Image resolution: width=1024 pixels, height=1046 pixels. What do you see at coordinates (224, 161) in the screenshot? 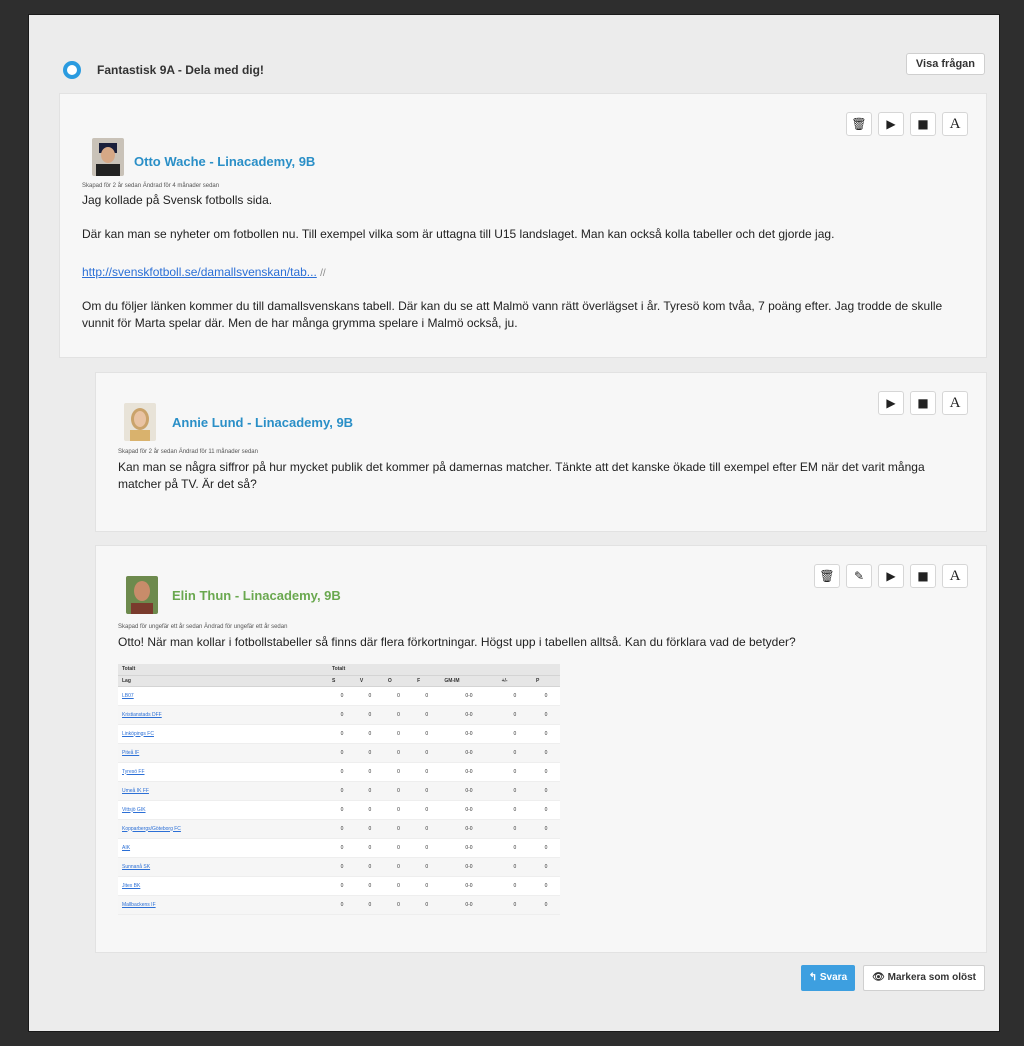
I see `post-author: Otto Wache - Linacademy, 9B` at bounding box center [224, 161].